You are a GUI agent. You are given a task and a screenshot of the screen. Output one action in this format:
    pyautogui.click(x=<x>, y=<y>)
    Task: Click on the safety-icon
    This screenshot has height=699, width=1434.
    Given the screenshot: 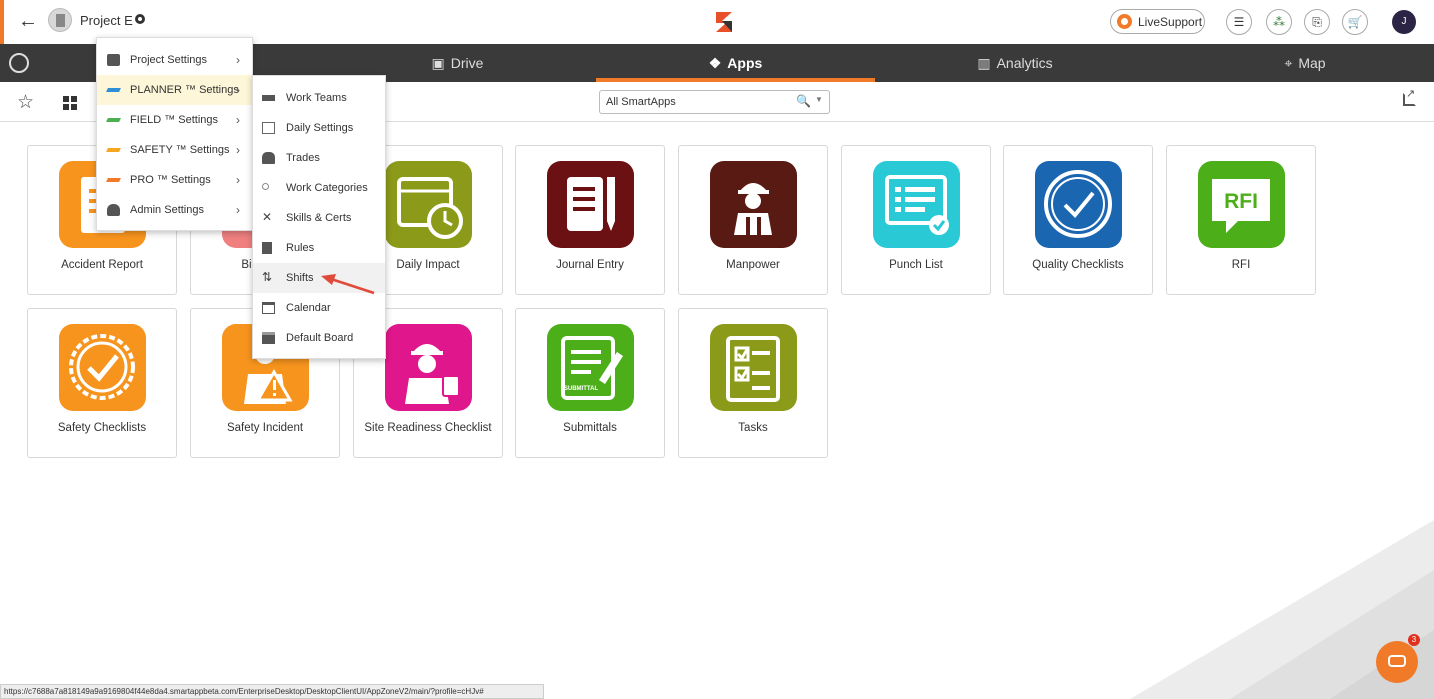 What is the action you would take?
    pyautogui.click(x=113, y=150)
    